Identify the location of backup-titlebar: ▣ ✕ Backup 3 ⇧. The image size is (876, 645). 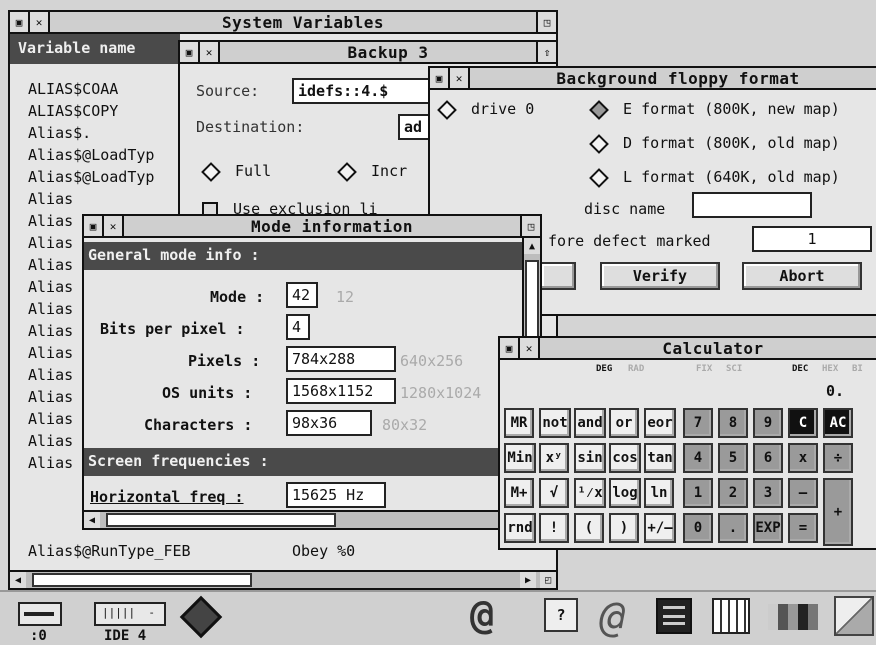
(368, 53).